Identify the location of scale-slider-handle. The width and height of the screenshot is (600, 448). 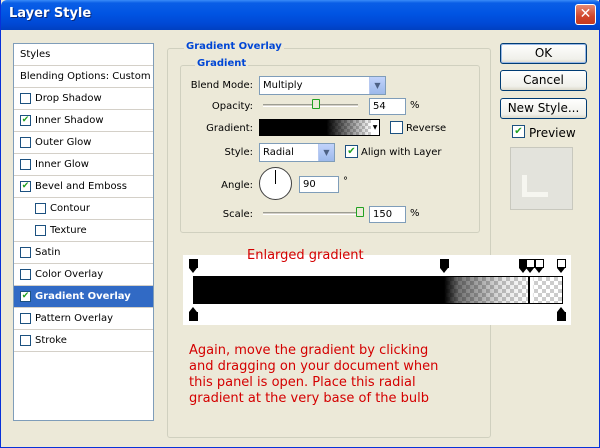
(360, 212).